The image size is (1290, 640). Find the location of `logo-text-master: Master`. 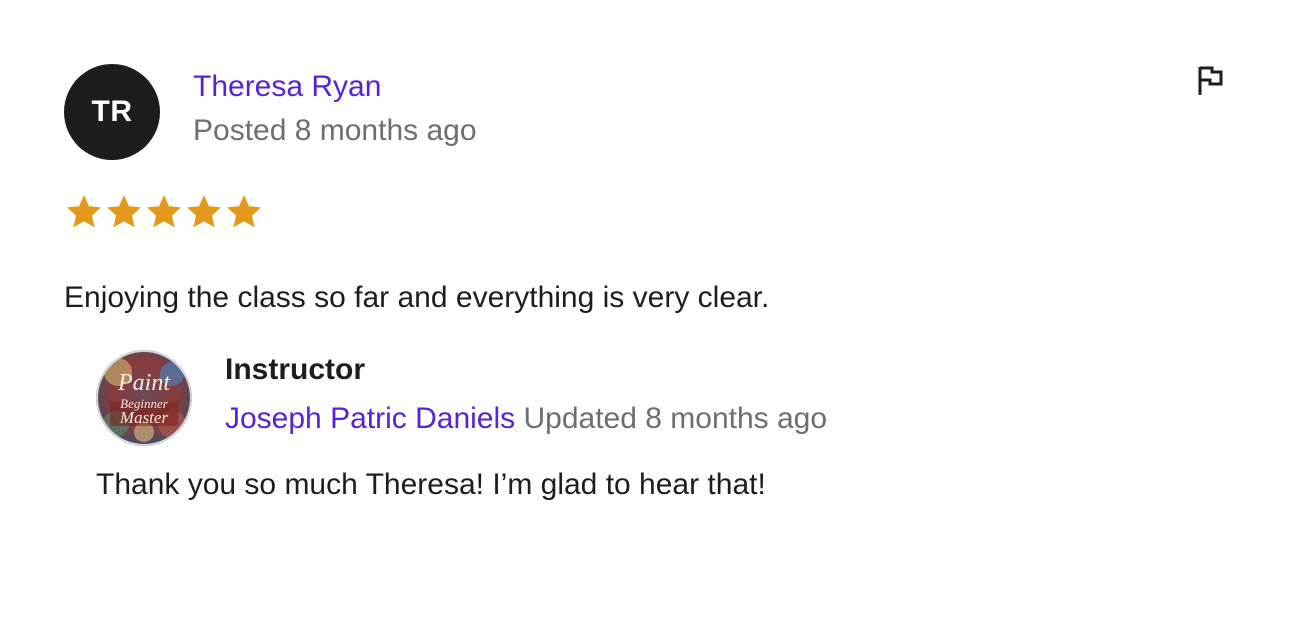

logo-text-master: Master is located at coordinates (144, 417).